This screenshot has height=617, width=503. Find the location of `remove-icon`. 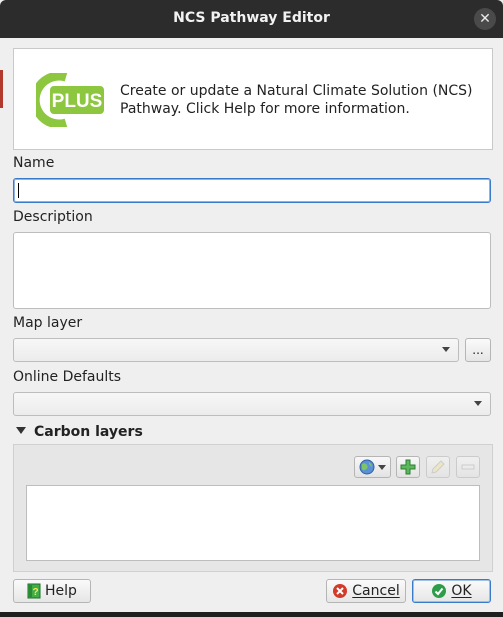

remove-icon is located at coordinates (468, 467).